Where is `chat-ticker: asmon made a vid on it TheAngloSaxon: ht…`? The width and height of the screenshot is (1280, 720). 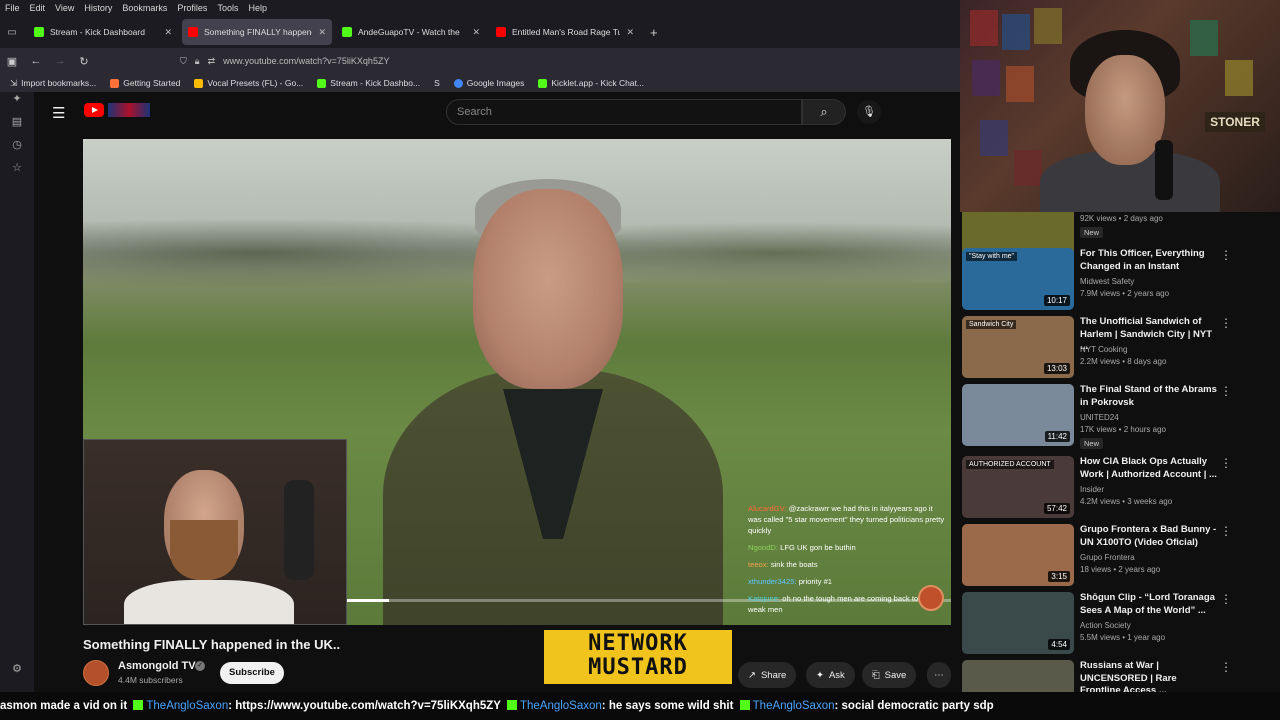
chat-ticker: asmon made a vid on it TheAngloSaxon: ht… is located at coordinates (640, 706).